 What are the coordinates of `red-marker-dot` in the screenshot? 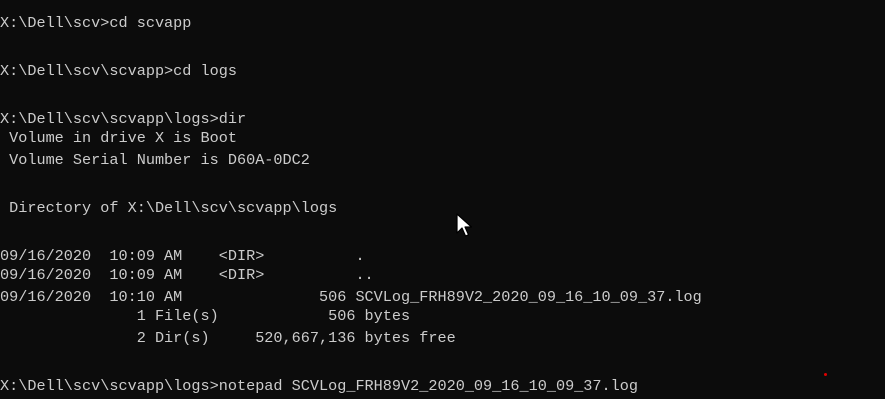 It's located at (825, 374).